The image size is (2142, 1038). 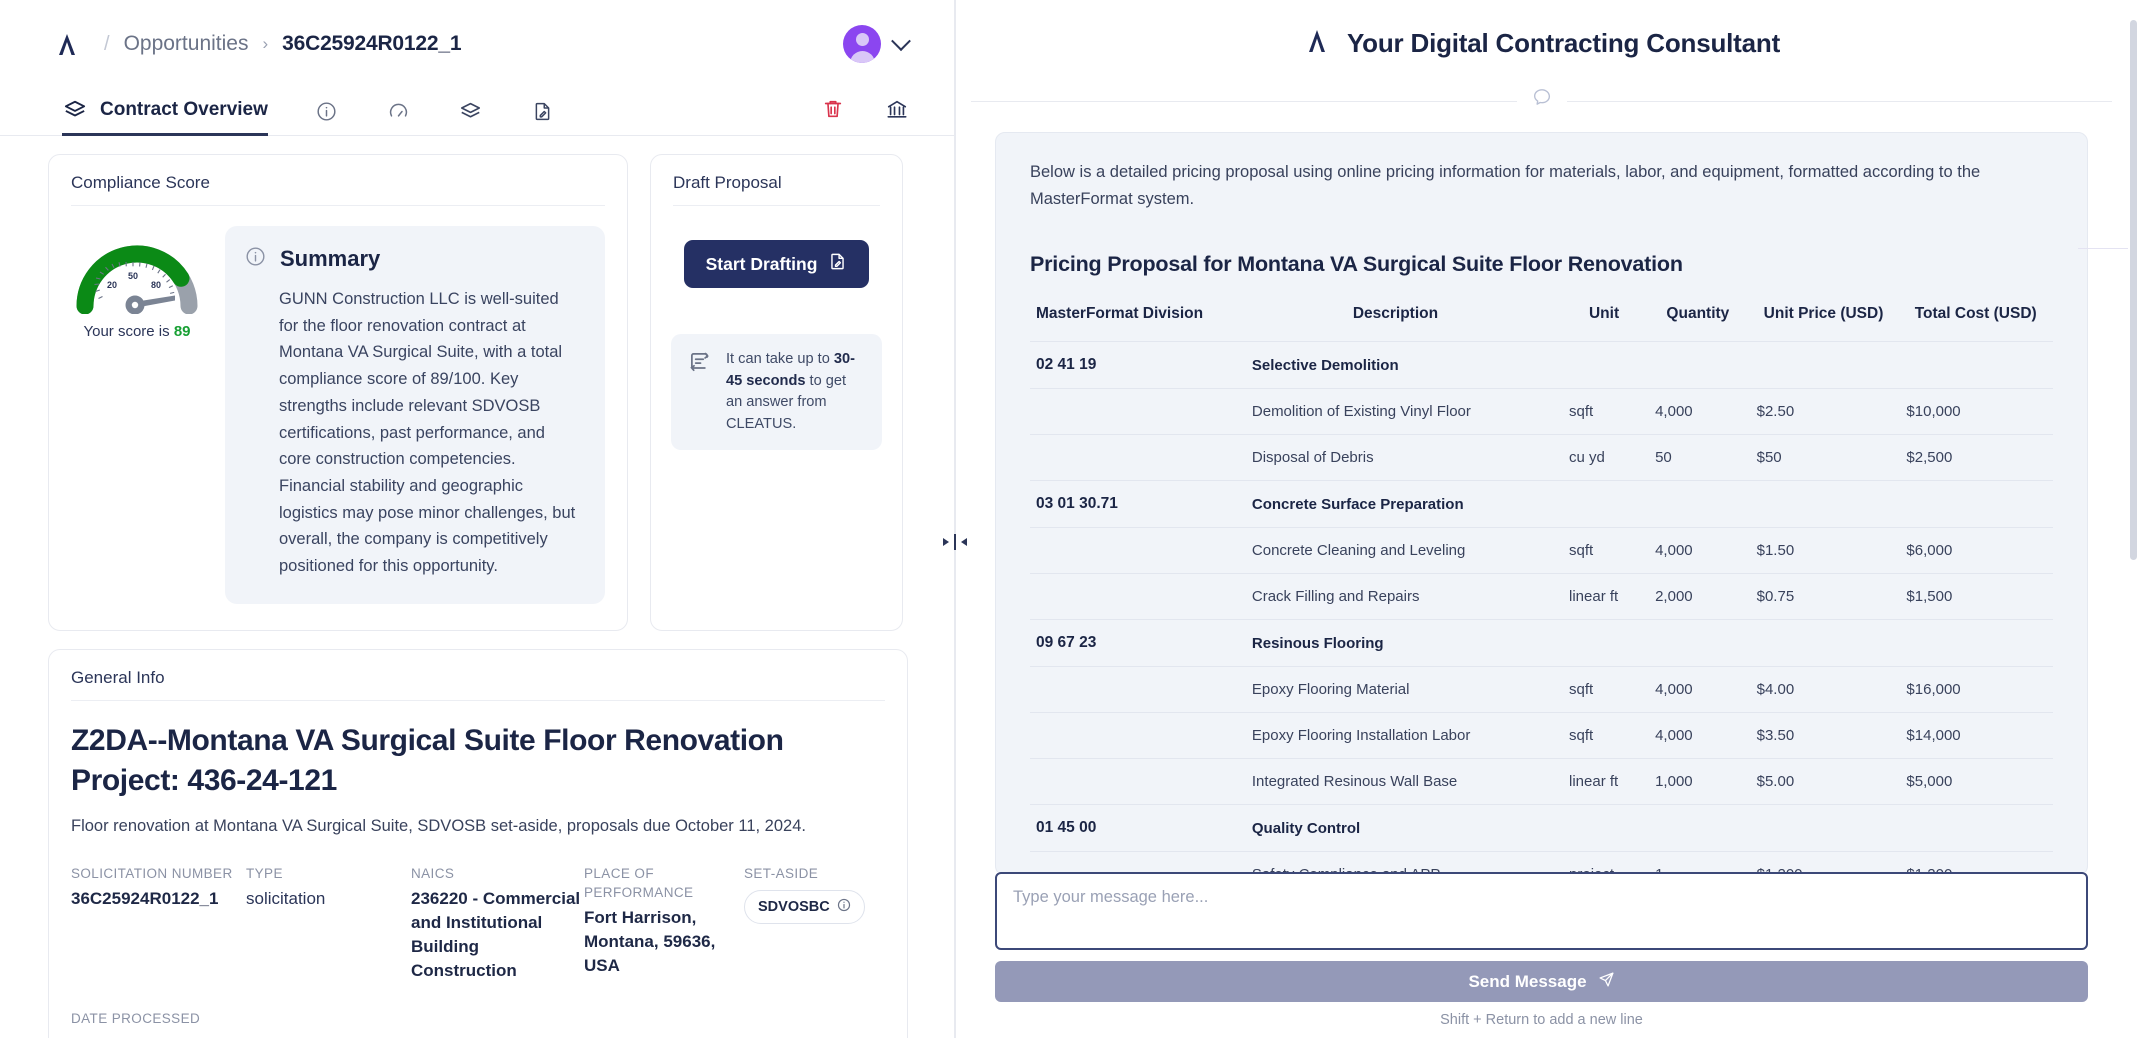 What do you see at coordinates (330, 258) in the screenshot?
I see `summary-title: Summary` at bounding box center [330, 258].